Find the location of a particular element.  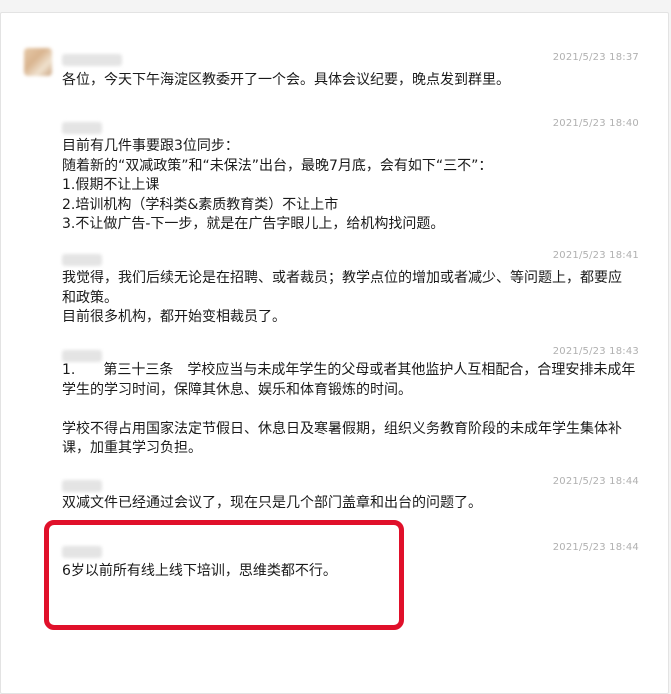

message-line: 各位，今天下午海淀区教委开了一个会。具体会议纪要，晚点发到群里。 is located at coordinates (286, 80).